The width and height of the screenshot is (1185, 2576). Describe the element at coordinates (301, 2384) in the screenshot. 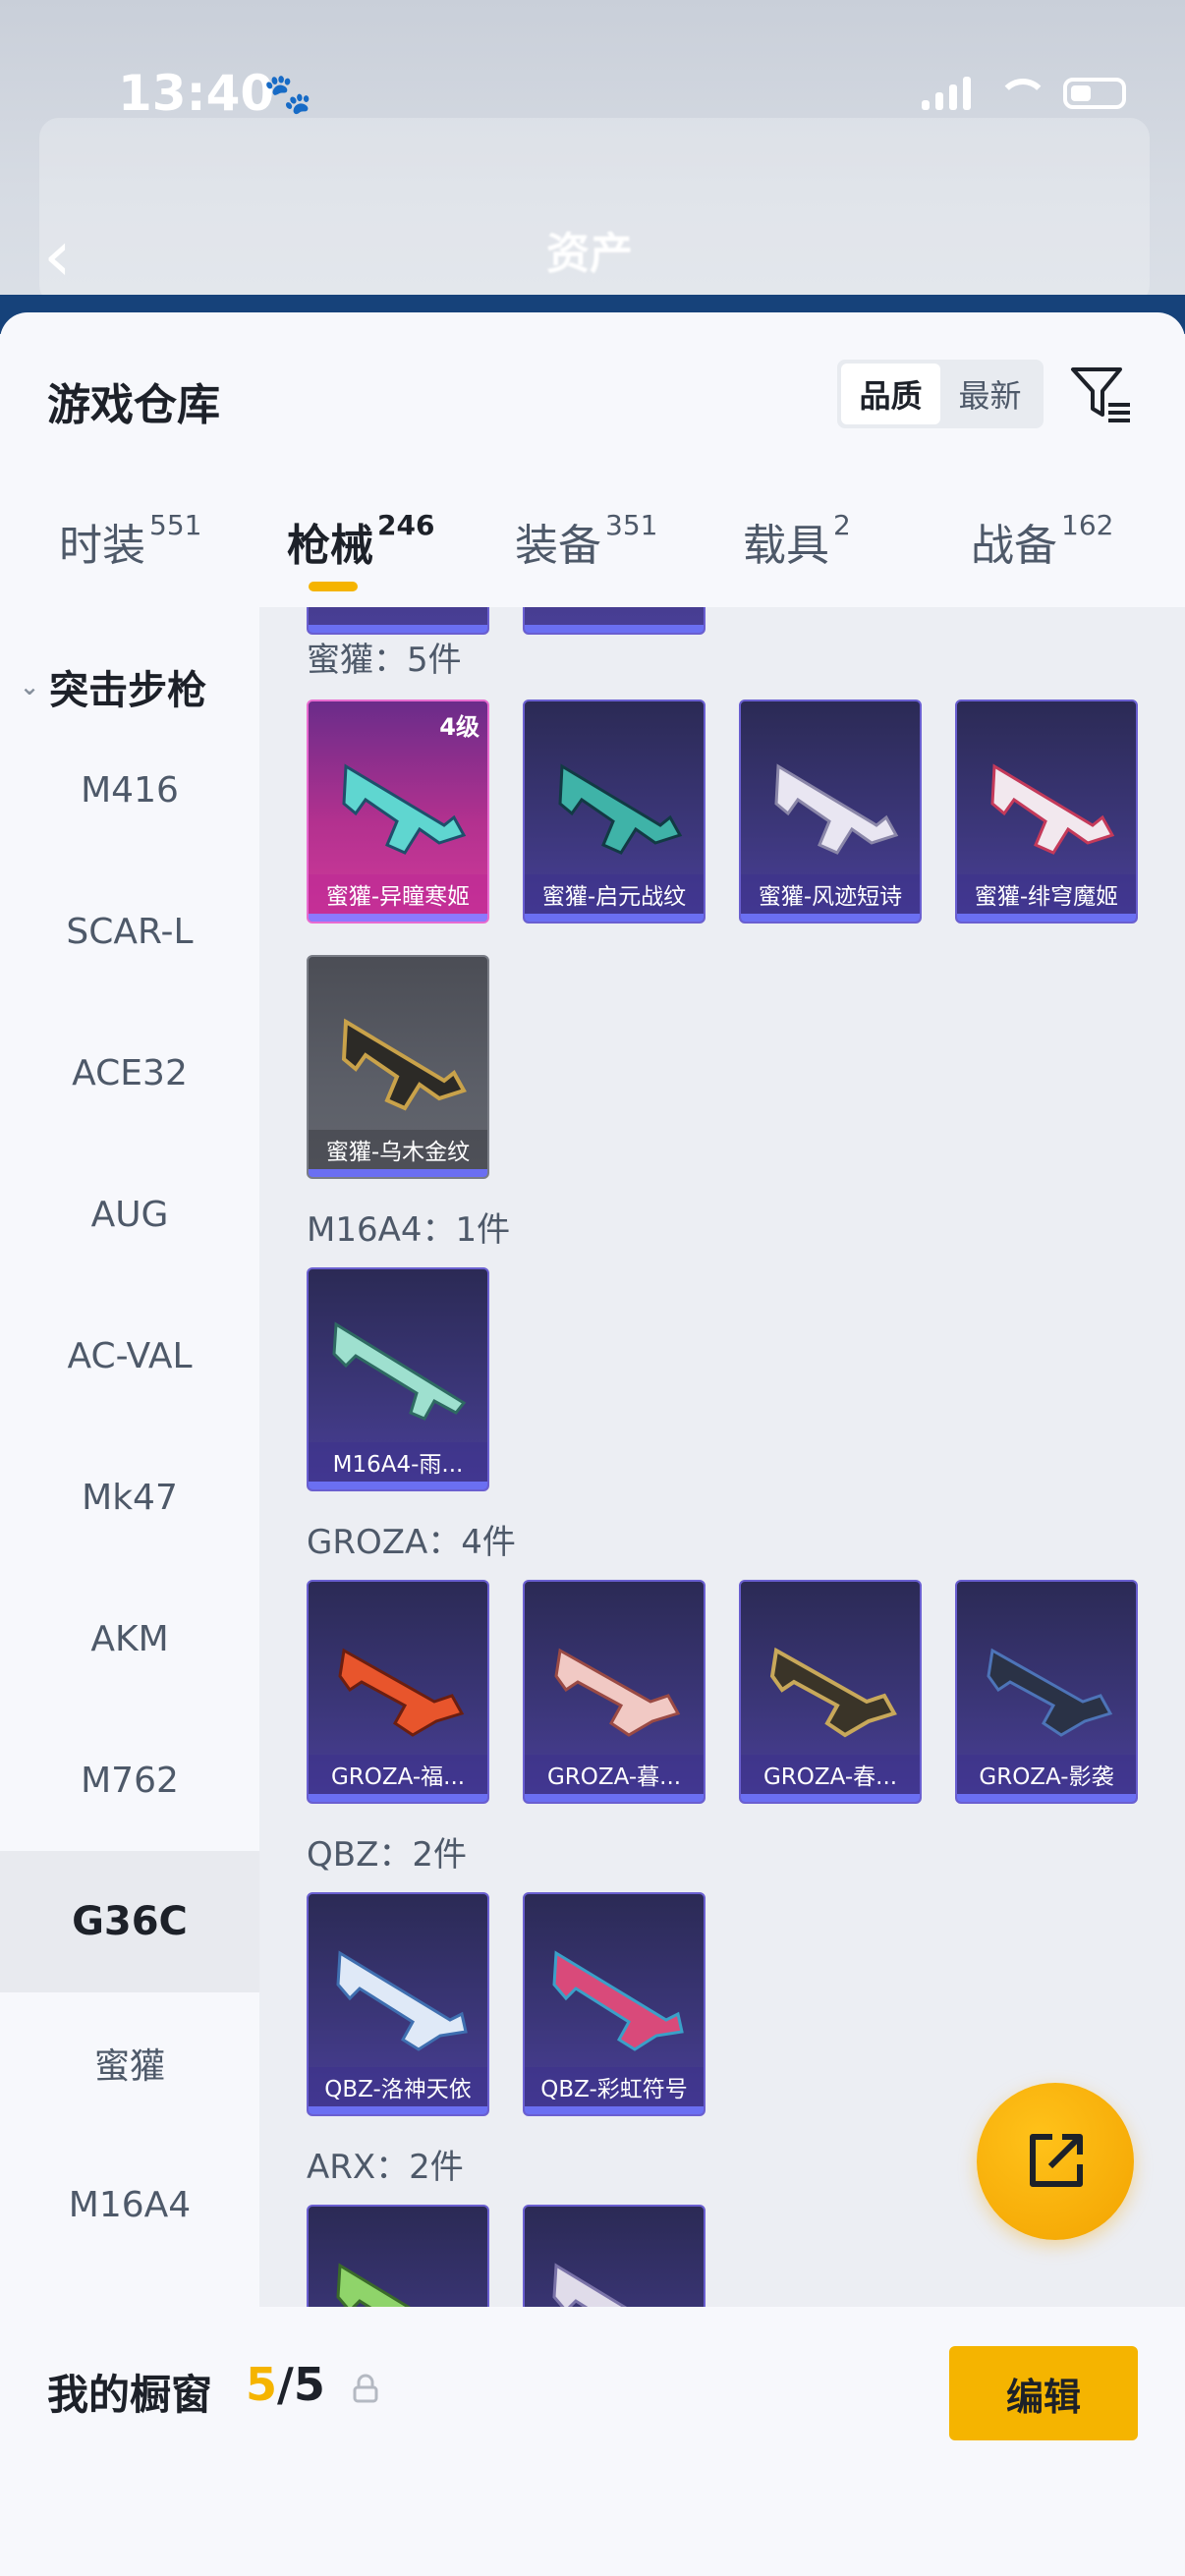

I see `showcase-total: /5` at that location.